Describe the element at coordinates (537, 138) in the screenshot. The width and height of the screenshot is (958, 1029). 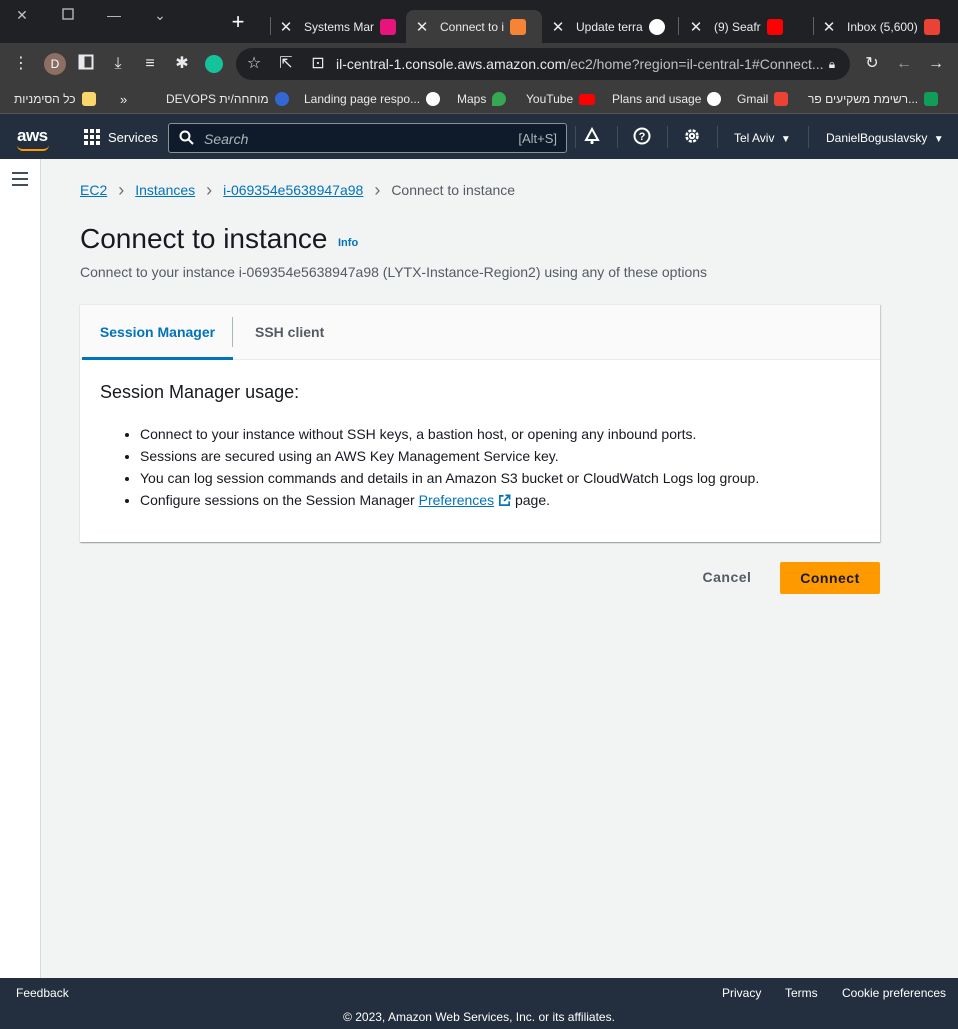
I see `search-shortcut-hint: [Alt+S]` at that location.